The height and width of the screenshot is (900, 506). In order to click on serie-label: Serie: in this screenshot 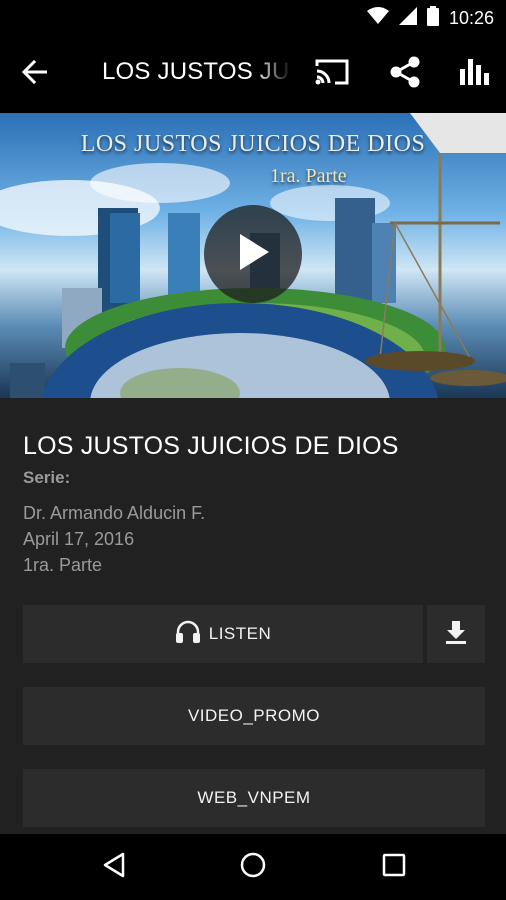, I will do `click(47, 477)`.